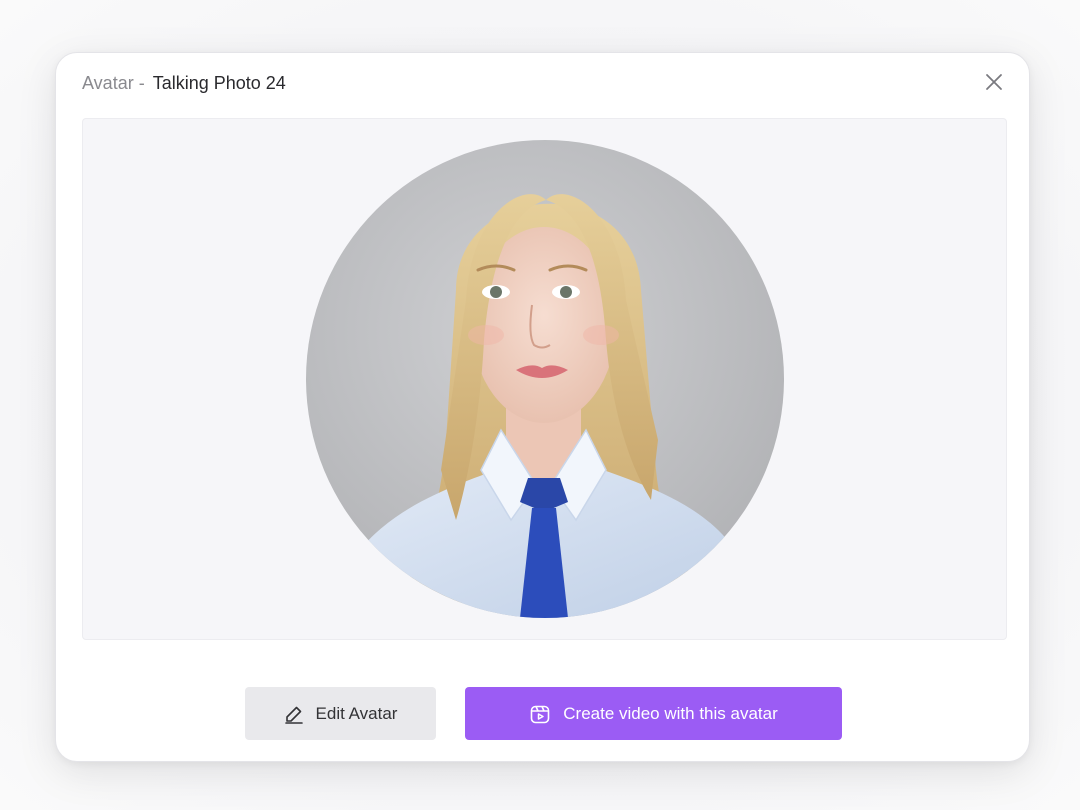 Image resolution: width=1080 pixels, height=810 pixels. I want to click on close-button, so click(994, 82).